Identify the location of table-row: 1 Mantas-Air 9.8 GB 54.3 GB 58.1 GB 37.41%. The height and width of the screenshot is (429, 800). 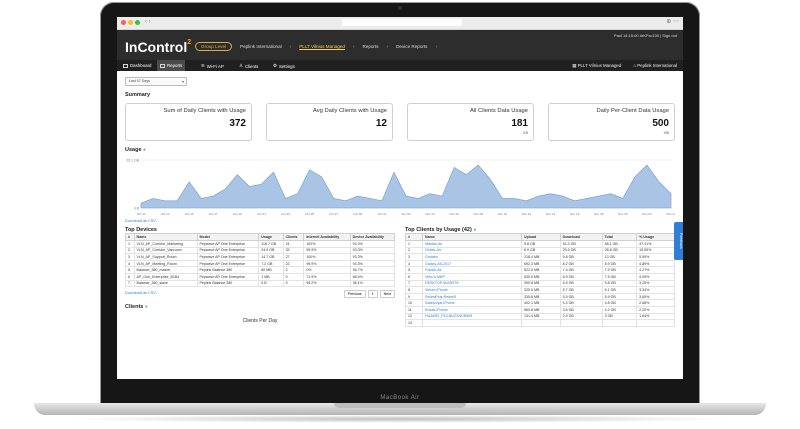
(539, 244).